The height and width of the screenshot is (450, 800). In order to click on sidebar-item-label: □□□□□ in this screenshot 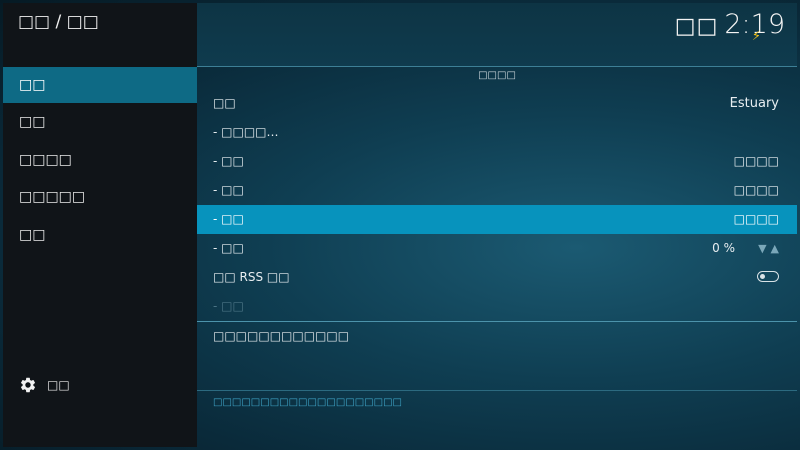, I will do `click(52, 197)`.